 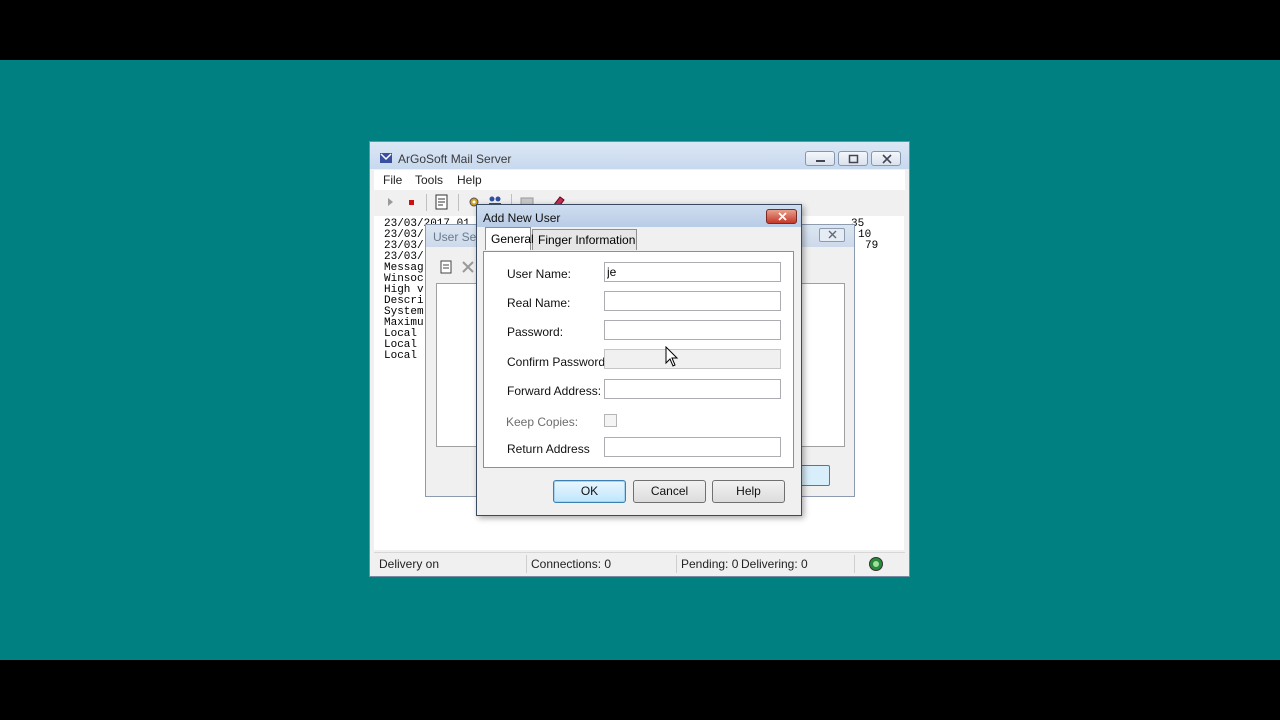 I want to click on delete-icon, so click(x=468, y=267).